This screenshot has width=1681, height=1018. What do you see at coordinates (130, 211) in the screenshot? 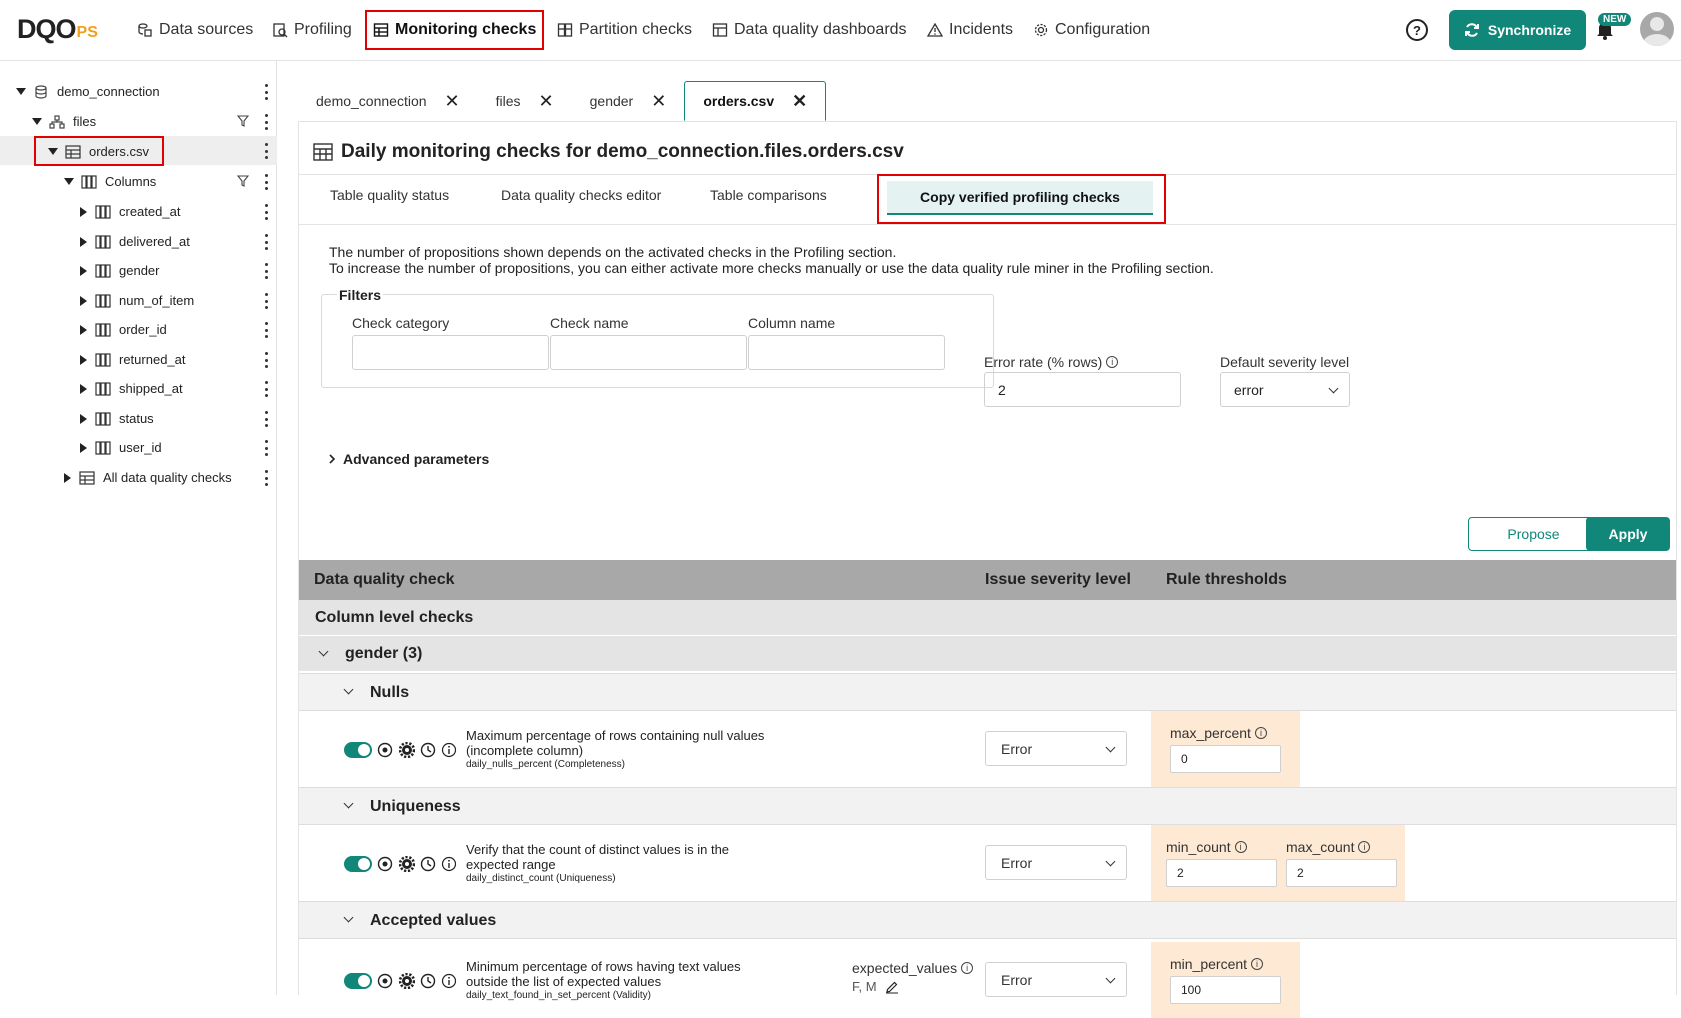
I see `tree-item-column: created_at` at bounding box center [130, 211].